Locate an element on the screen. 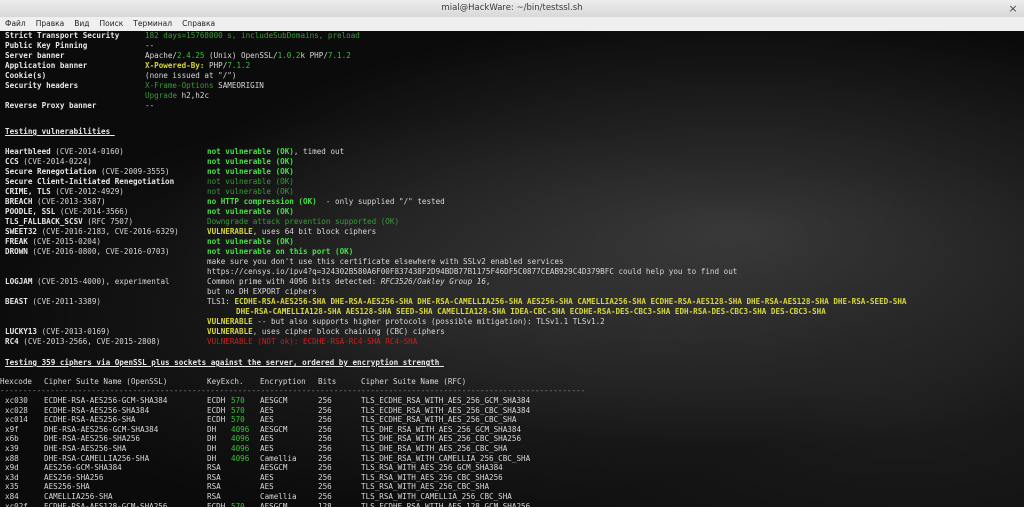 The height and width of the screenshot is (507, 1024). vuln-cve: (CVE-2014-3566) is located at coordinates (92, 211).